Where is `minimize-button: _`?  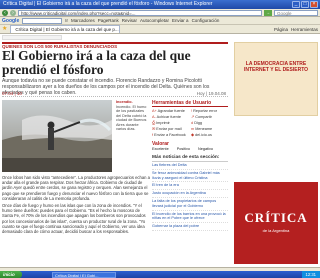 minimize-button: _ is located at coordinates (296, 4).